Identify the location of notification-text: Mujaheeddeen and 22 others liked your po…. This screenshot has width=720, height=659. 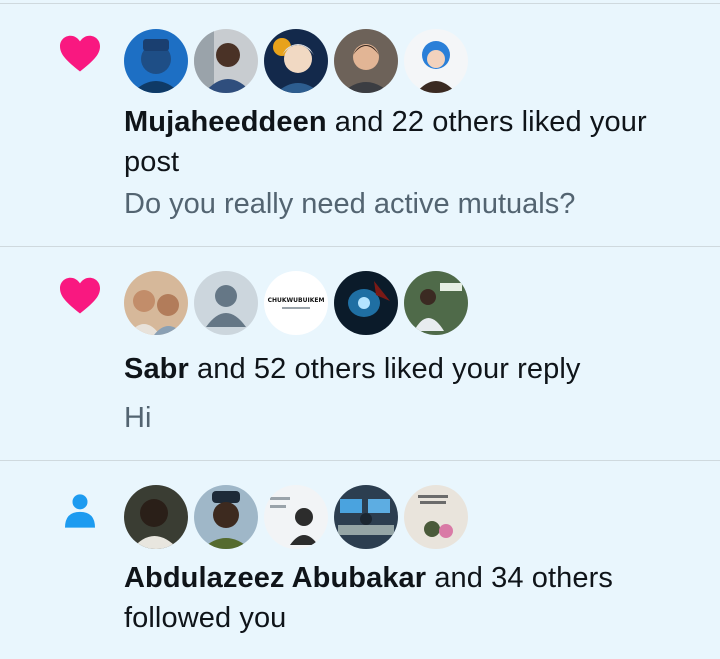
(409, 142).